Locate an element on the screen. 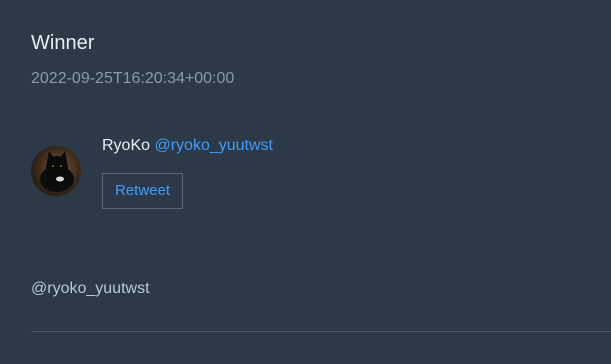 Image resolution: width=611 pixels, height=364 pixels. user-line: RyoKo @ryoko_yuutwst is located at coordinates (187, 146).